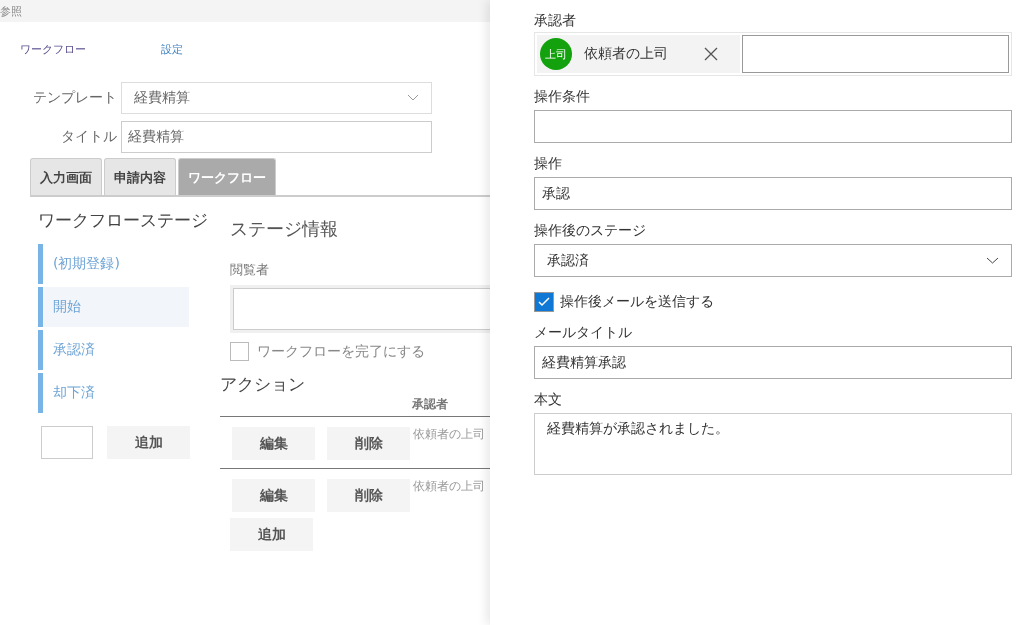 The height and width of the screenshot is (625, 1024). I want to click on checkmark-icon, so click(544, 302).